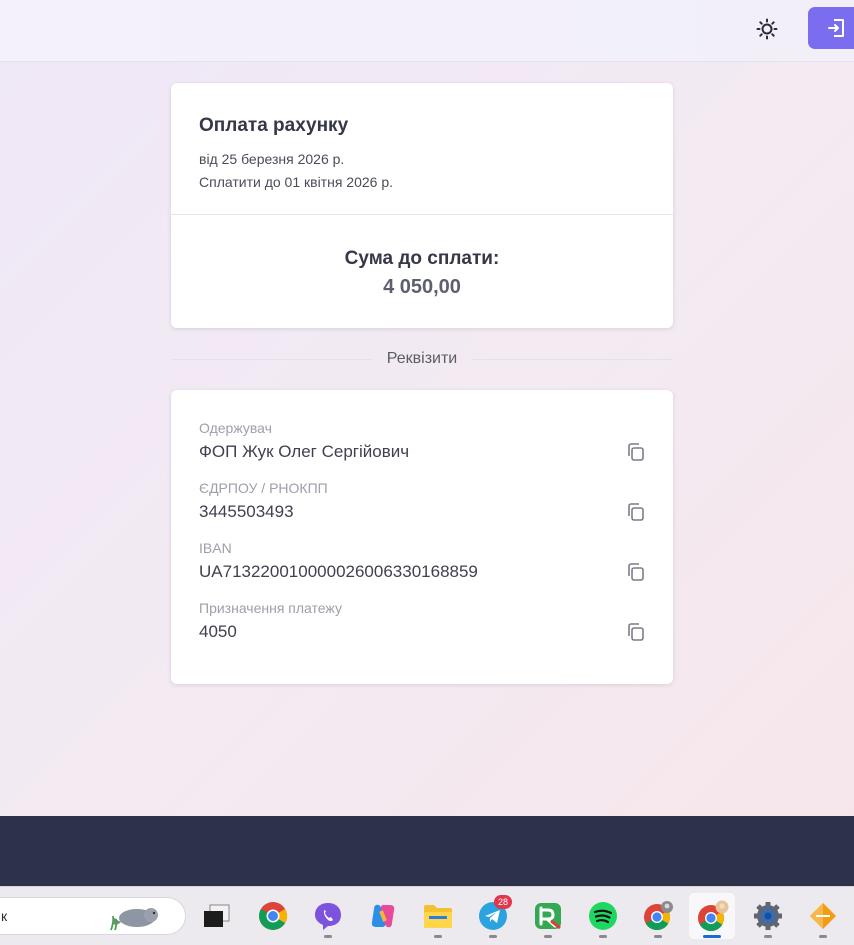  What do you see at coordinates (93, 916) in the screenshot?
I see `taskbar-search: к` at bounding box center [93, 916].